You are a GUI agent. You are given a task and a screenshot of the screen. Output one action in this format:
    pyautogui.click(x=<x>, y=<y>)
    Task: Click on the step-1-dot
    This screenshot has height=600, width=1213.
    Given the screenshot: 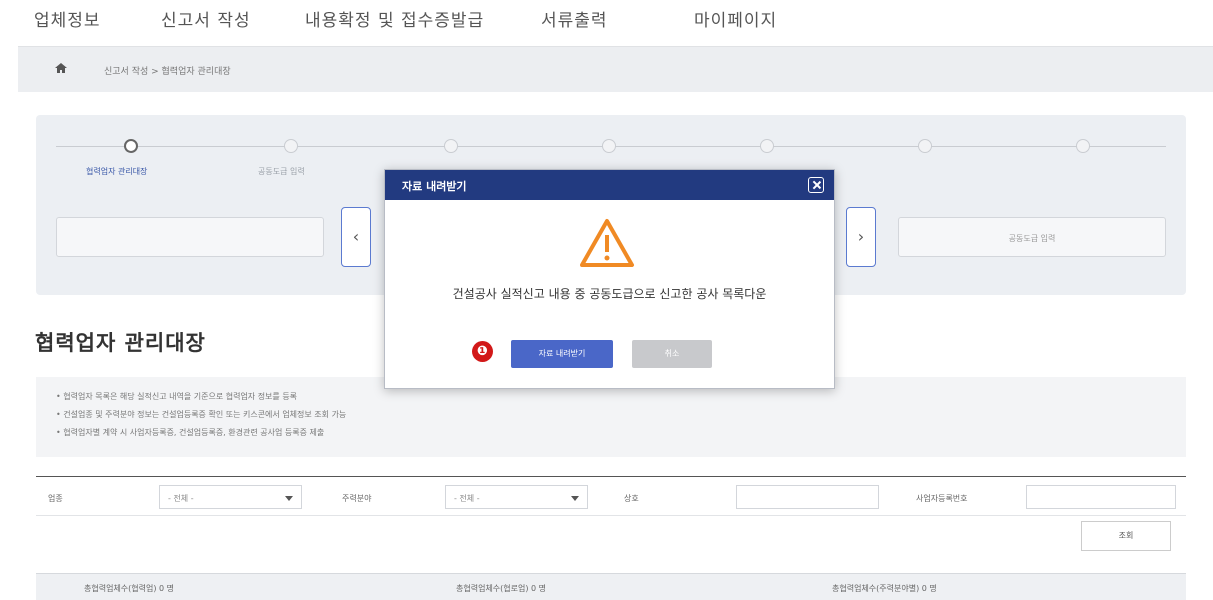 What is the action you would take?
    pyautogui.click(x=131, y=146)
    